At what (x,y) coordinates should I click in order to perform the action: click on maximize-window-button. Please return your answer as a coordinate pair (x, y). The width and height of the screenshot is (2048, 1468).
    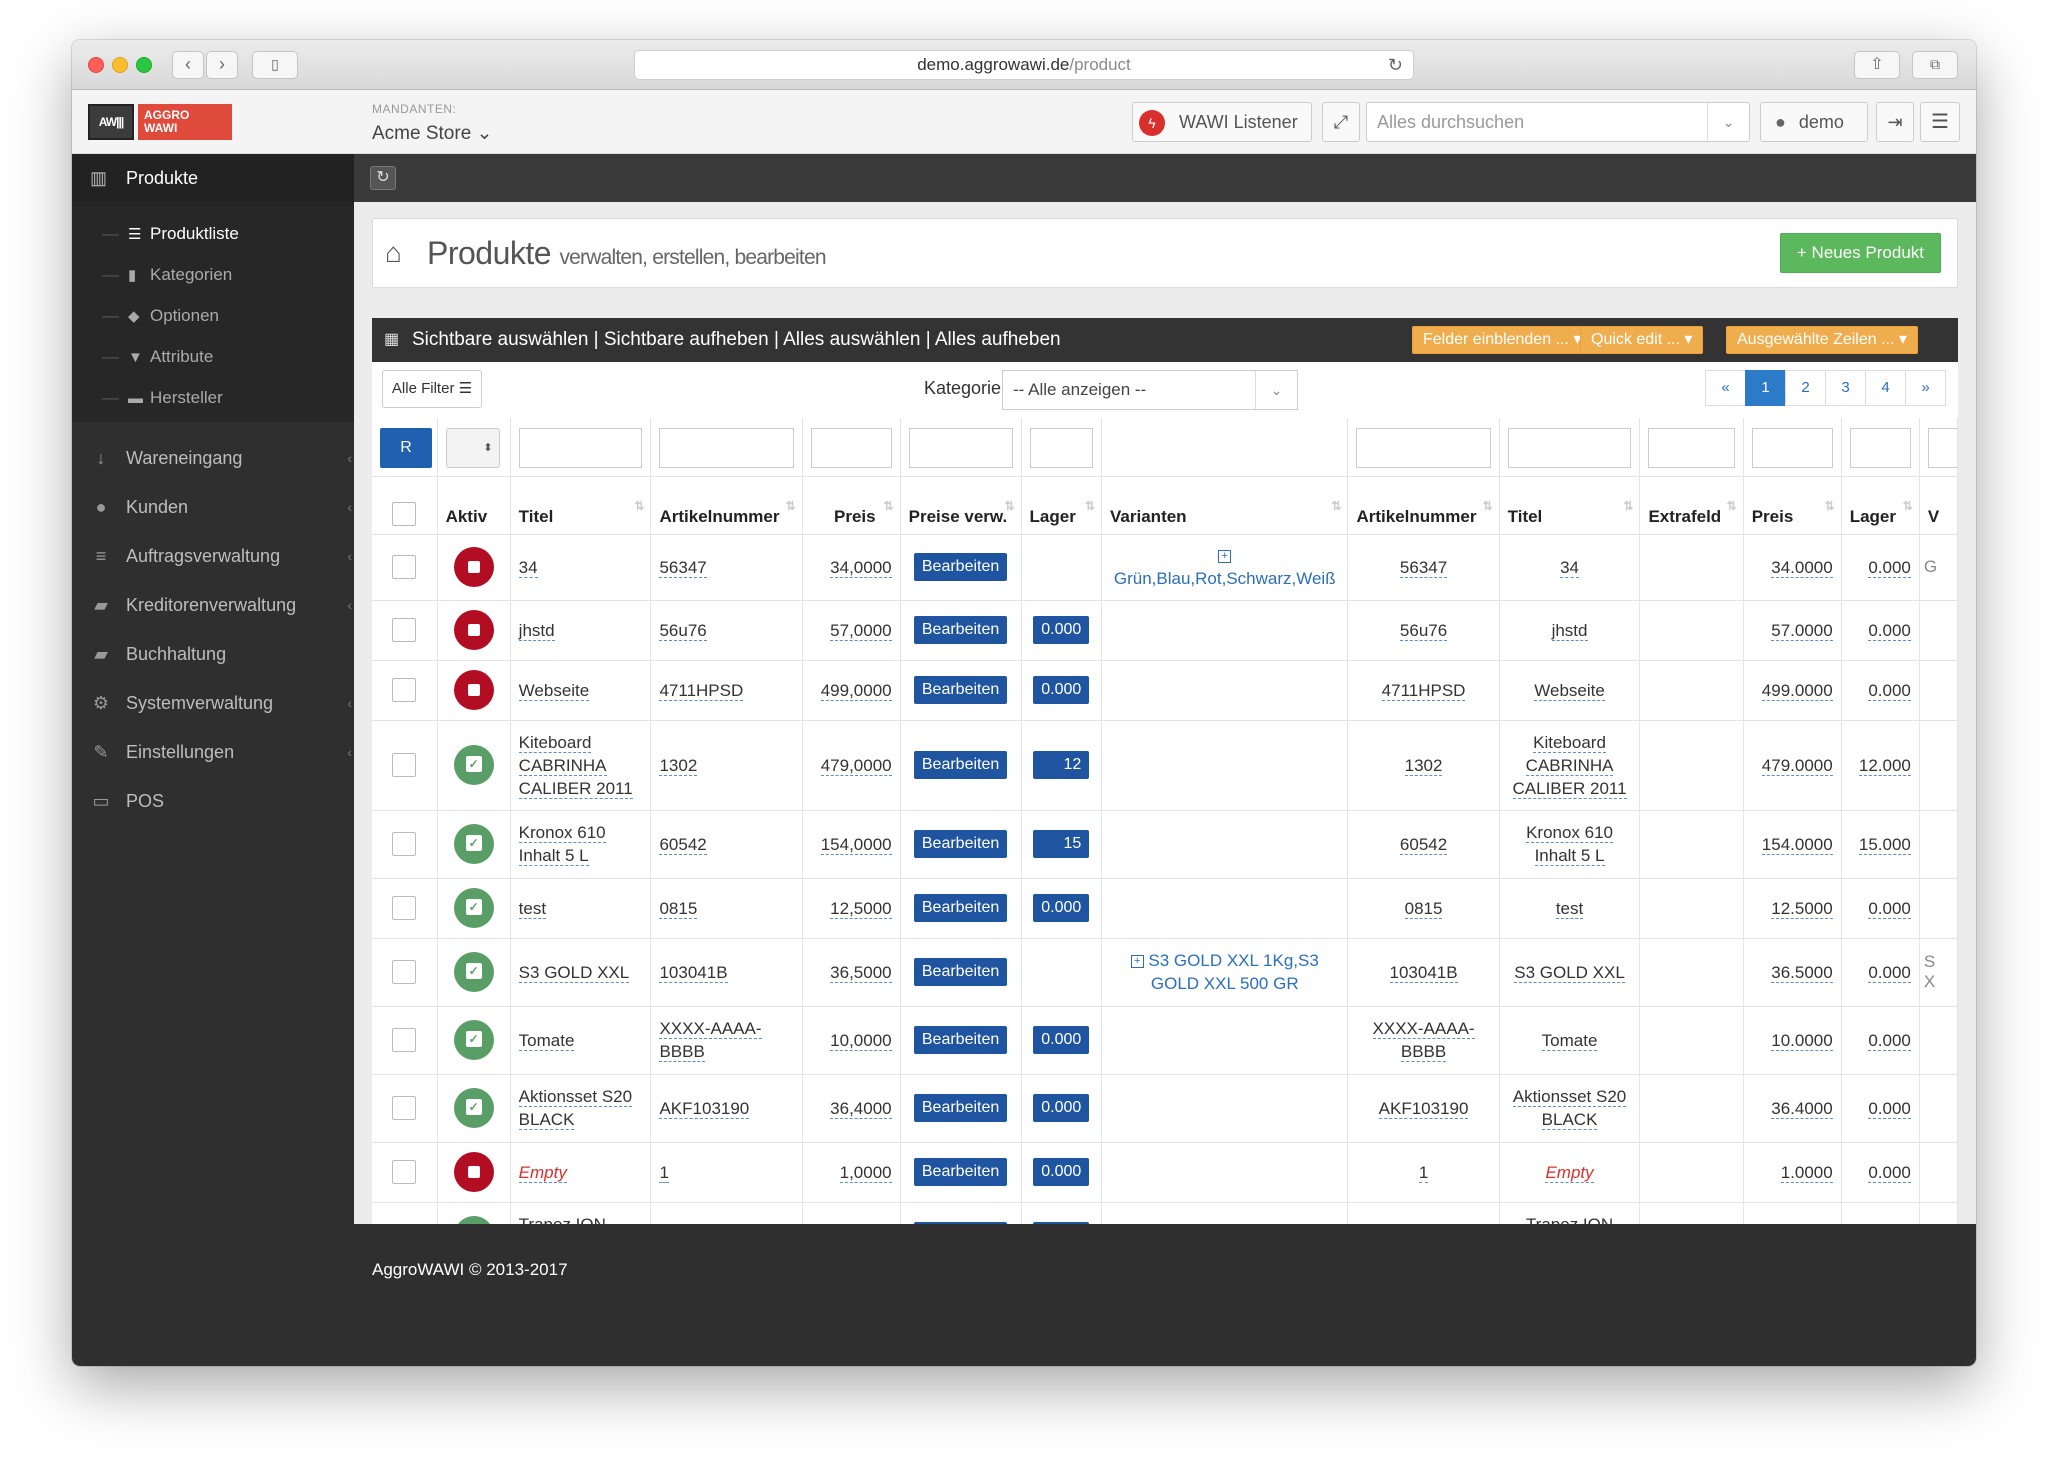
    Looking at the image, I should click on (144, 65).